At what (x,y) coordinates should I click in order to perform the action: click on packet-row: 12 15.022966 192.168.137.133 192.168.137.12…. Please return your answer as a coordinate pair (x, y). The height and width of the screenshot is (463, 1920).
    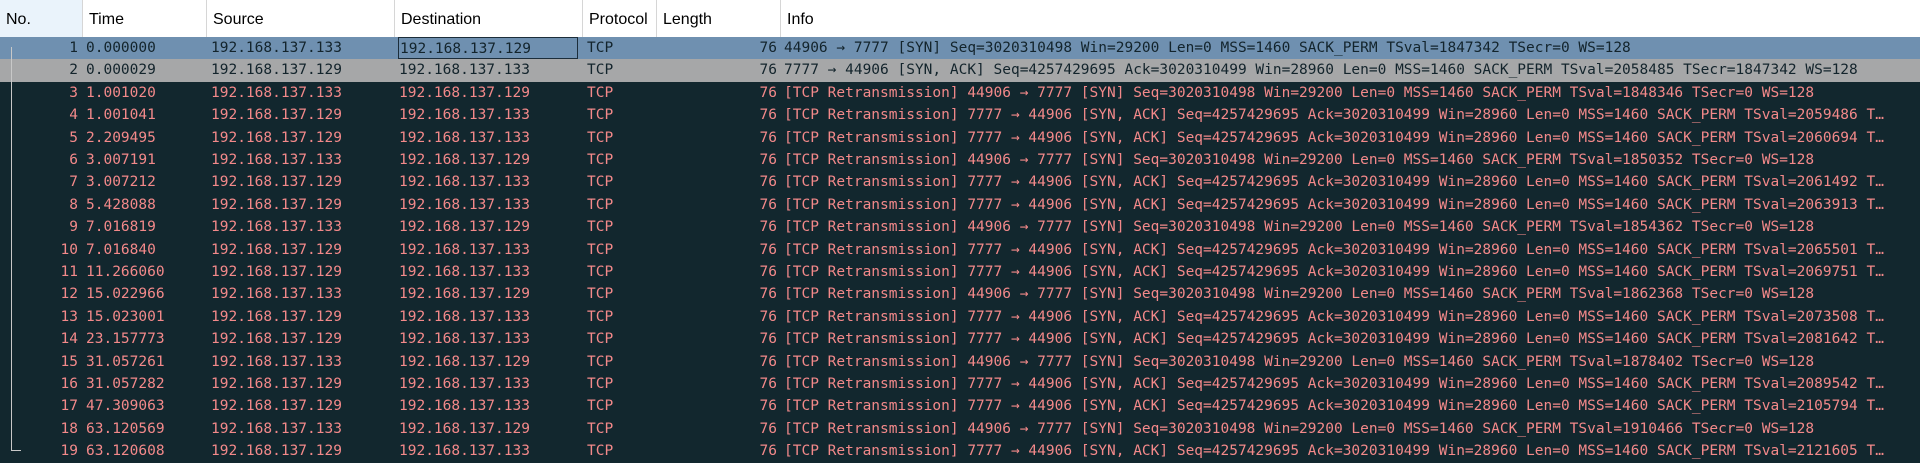
    Looking at the image, I should click on (960, 294).